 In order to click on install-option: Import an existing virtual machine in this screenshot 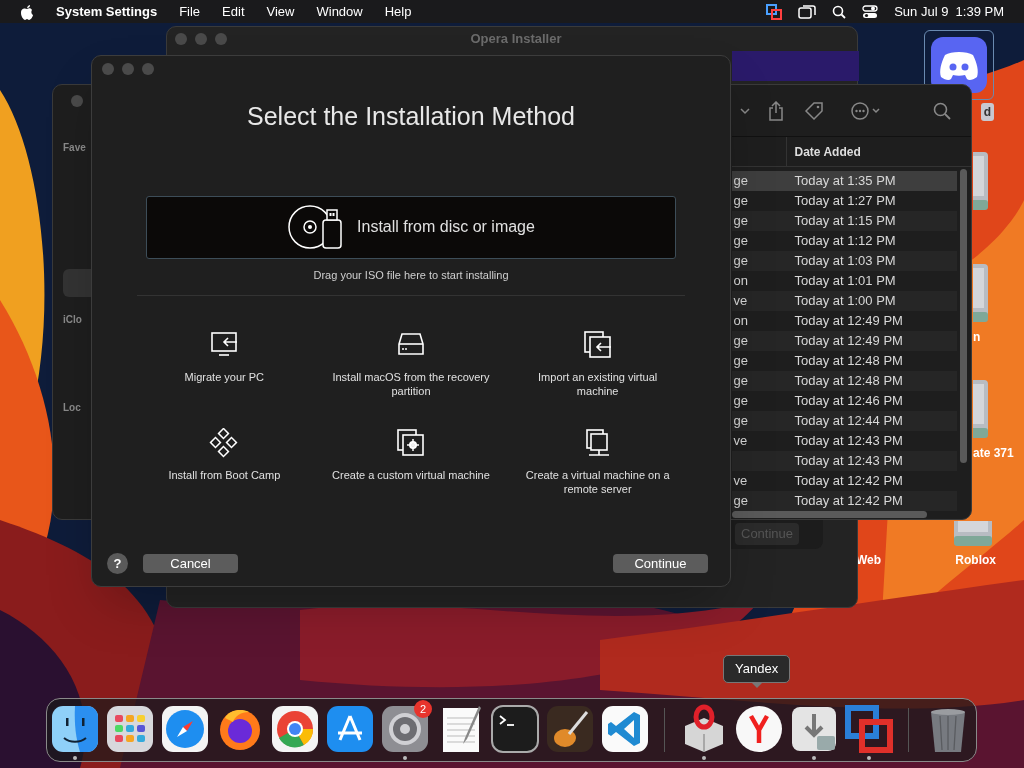, I will do `click(597, 364)`.